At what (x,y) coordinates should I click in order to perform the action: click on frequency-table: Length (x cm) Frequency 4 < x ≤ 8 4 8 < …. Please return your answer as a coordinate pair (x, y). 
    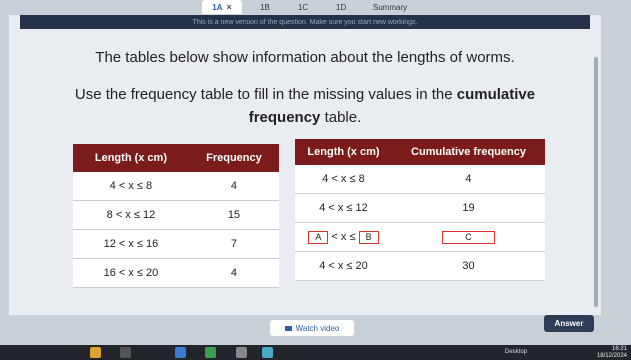
    Looking at the image, I should click on (176, 216).